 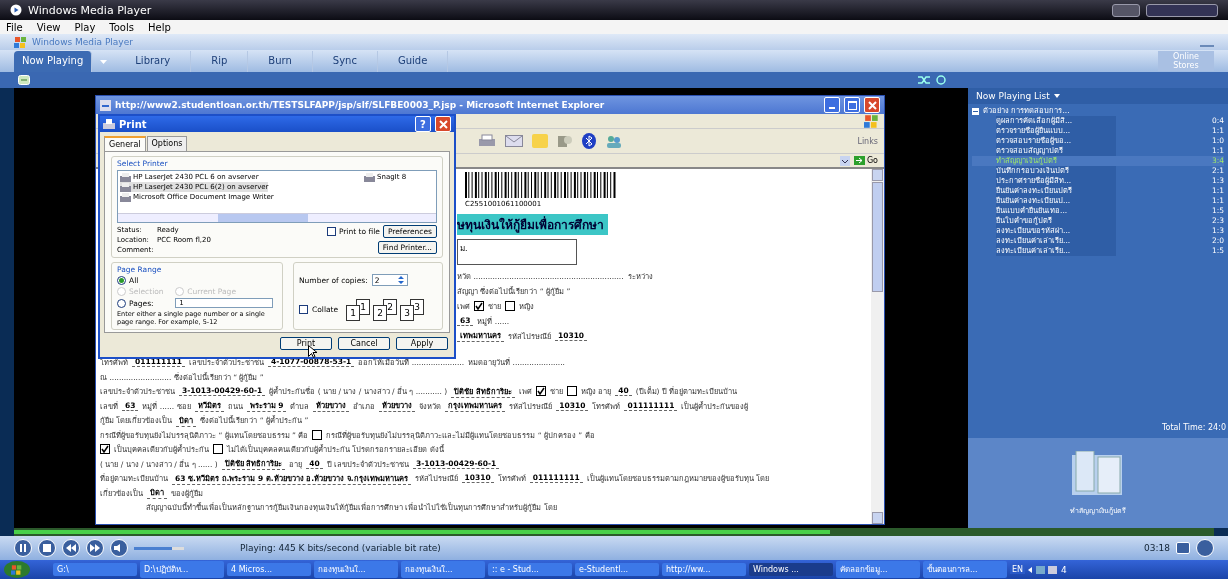 I want to click on bluetooth-icon, so click(x=589, y=141).